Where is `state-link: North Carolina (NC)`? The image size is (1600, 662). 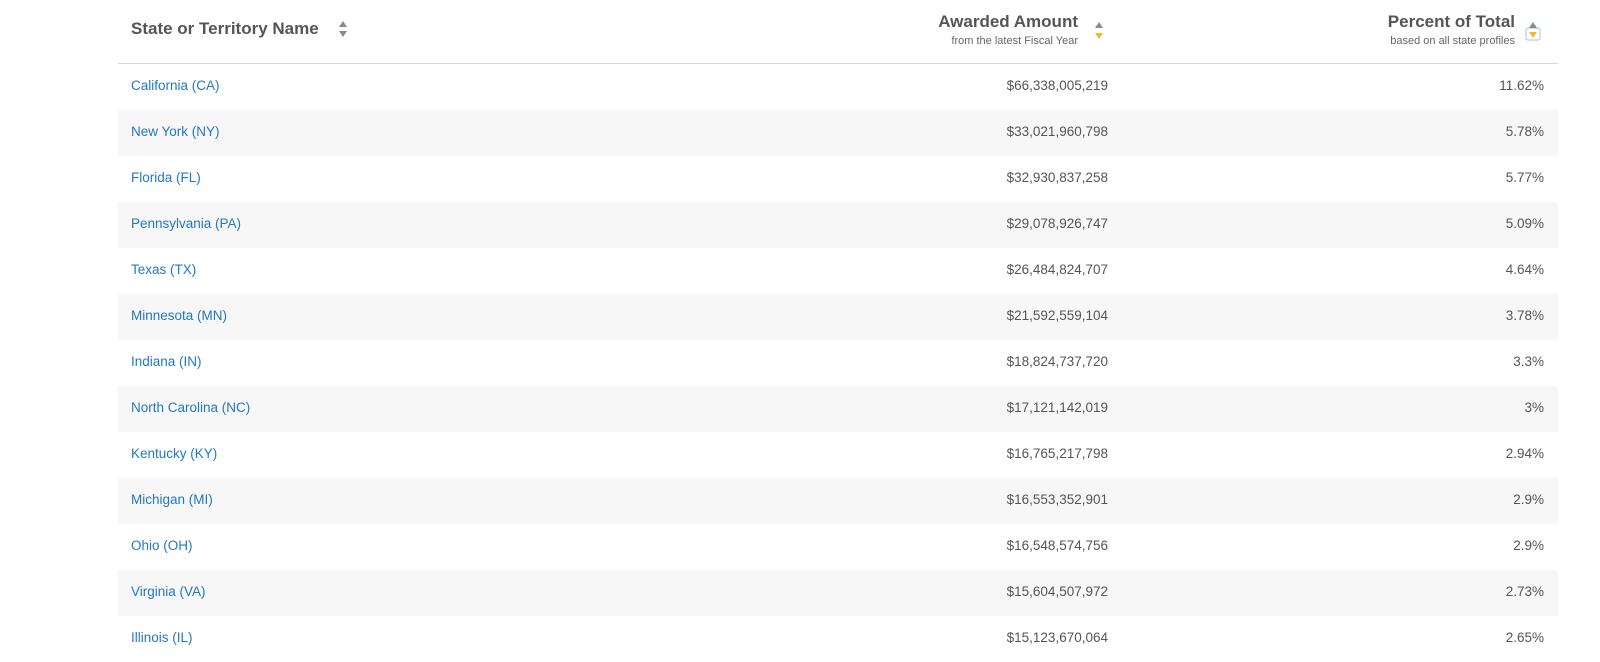 state-link: North Carolina (NC) is located at coordinates (190, 407).